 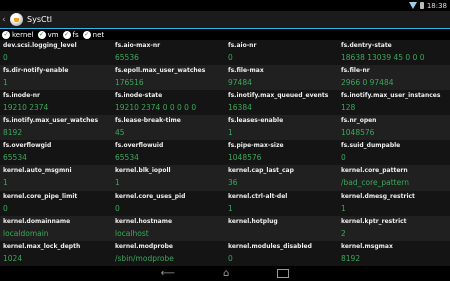 What do you see at coordinates (40, 45) in the screenshot?
I see `sysctl-key: dev.scsi.logging_level` at bounding box center [40, 45].